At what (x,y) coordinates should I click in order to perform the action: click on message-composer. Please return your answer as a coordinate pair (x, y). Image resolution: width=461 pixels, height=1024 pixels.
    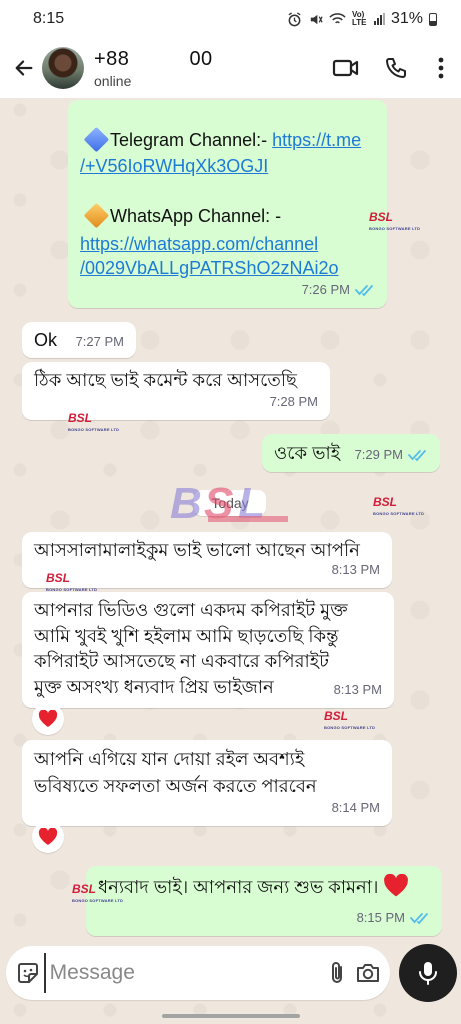
    Looking at the image, I should click on (198, 973).